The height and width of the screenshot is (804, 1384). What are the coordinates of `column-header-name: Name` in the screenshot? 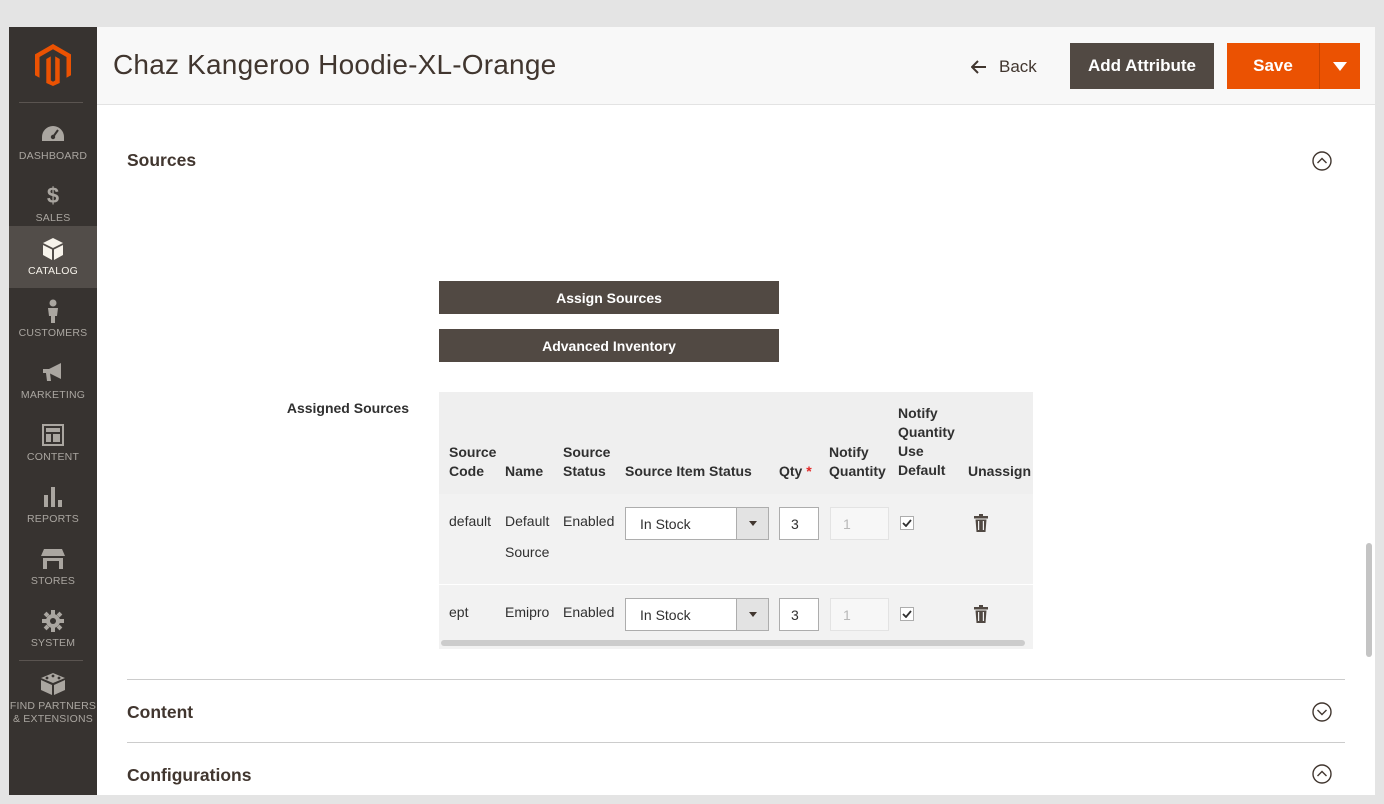 It's located at (524, 471).